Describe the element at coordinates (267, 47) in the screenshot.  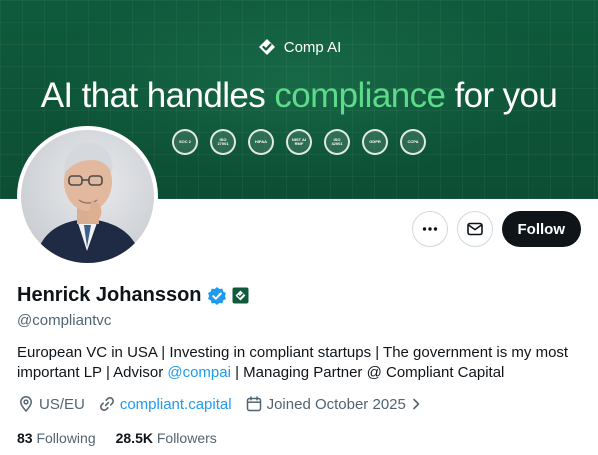
I see `comp-ai-logo-icon` at that location.